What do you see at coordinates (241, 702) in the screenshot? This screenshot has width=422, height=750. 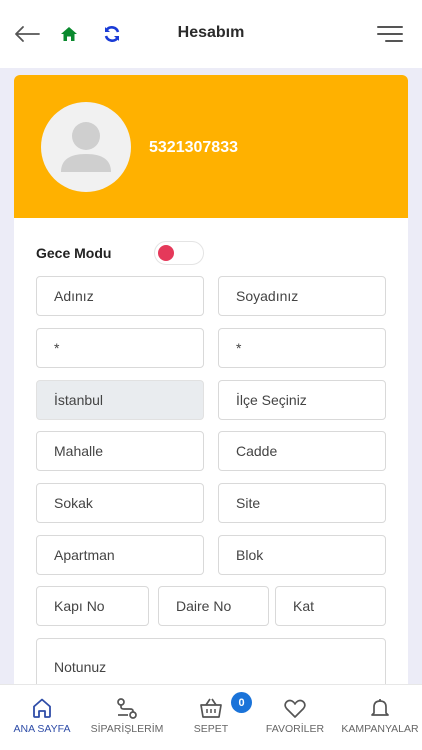 I see `cart-count-badge: 0` at bounding box center [241, 702].